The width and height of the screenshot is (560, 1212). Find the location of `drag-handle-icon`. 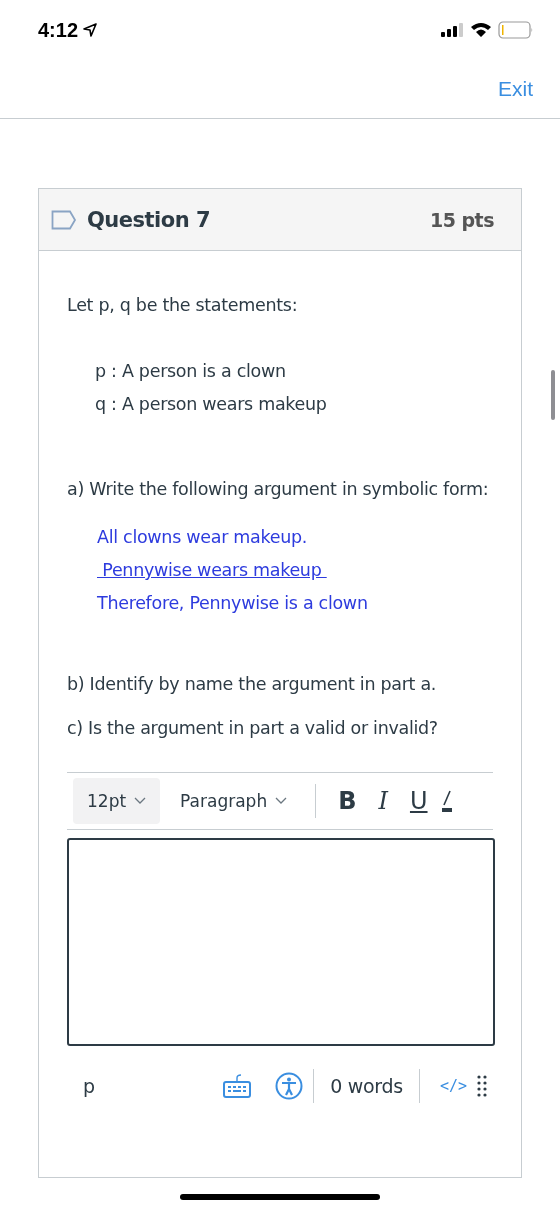

drag-handle-icon is located at coordinates (482, 1086).